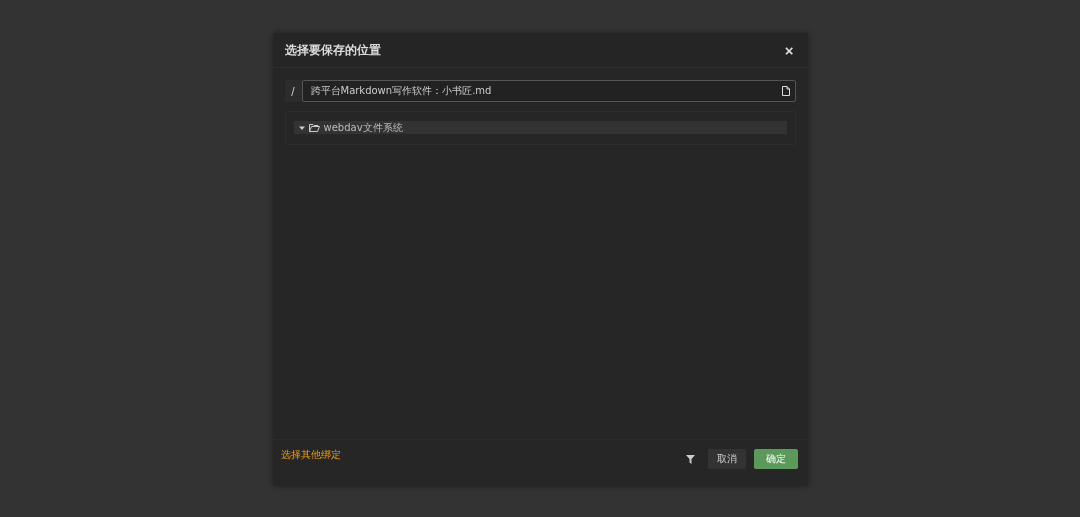 This screenshot has width=1080, height=517. Describe the element at coordinates (789, 50) in the screenshot. I see `close-button: ×` at that location.